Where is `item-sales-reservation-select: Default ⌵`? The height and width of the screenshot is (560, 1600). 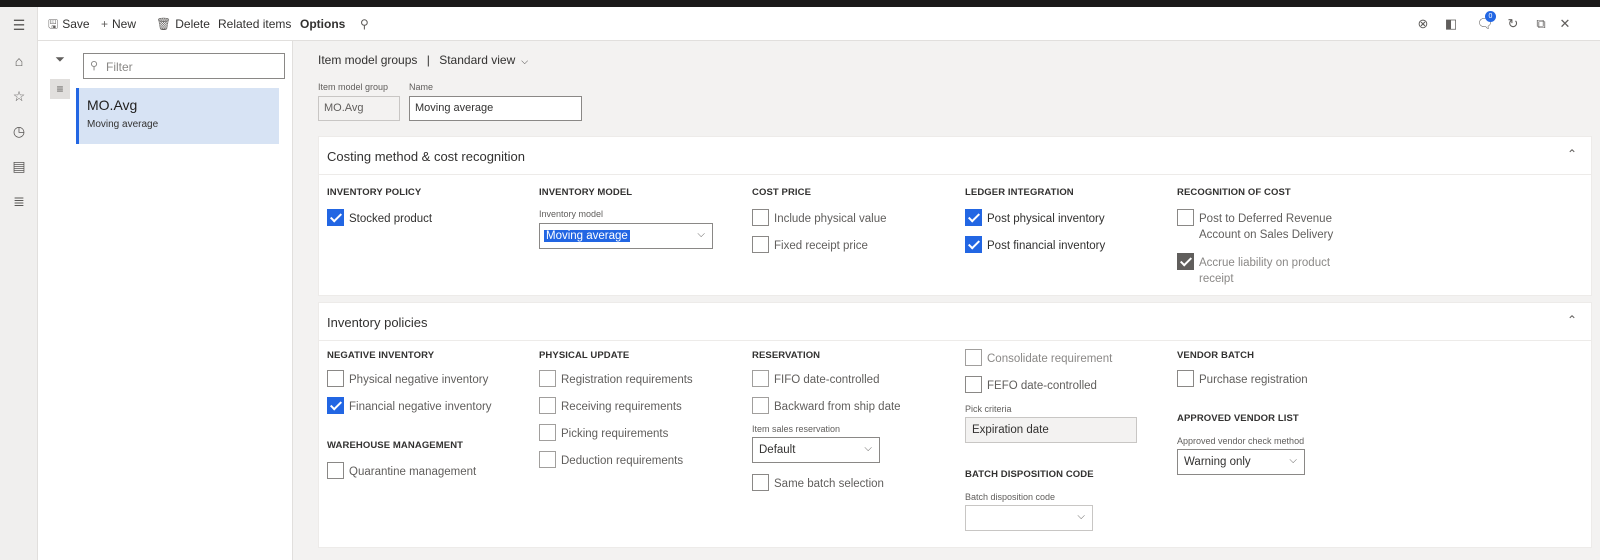 item-sales-reservation-select: Default ⌵ is located at coordinates (816, 450).